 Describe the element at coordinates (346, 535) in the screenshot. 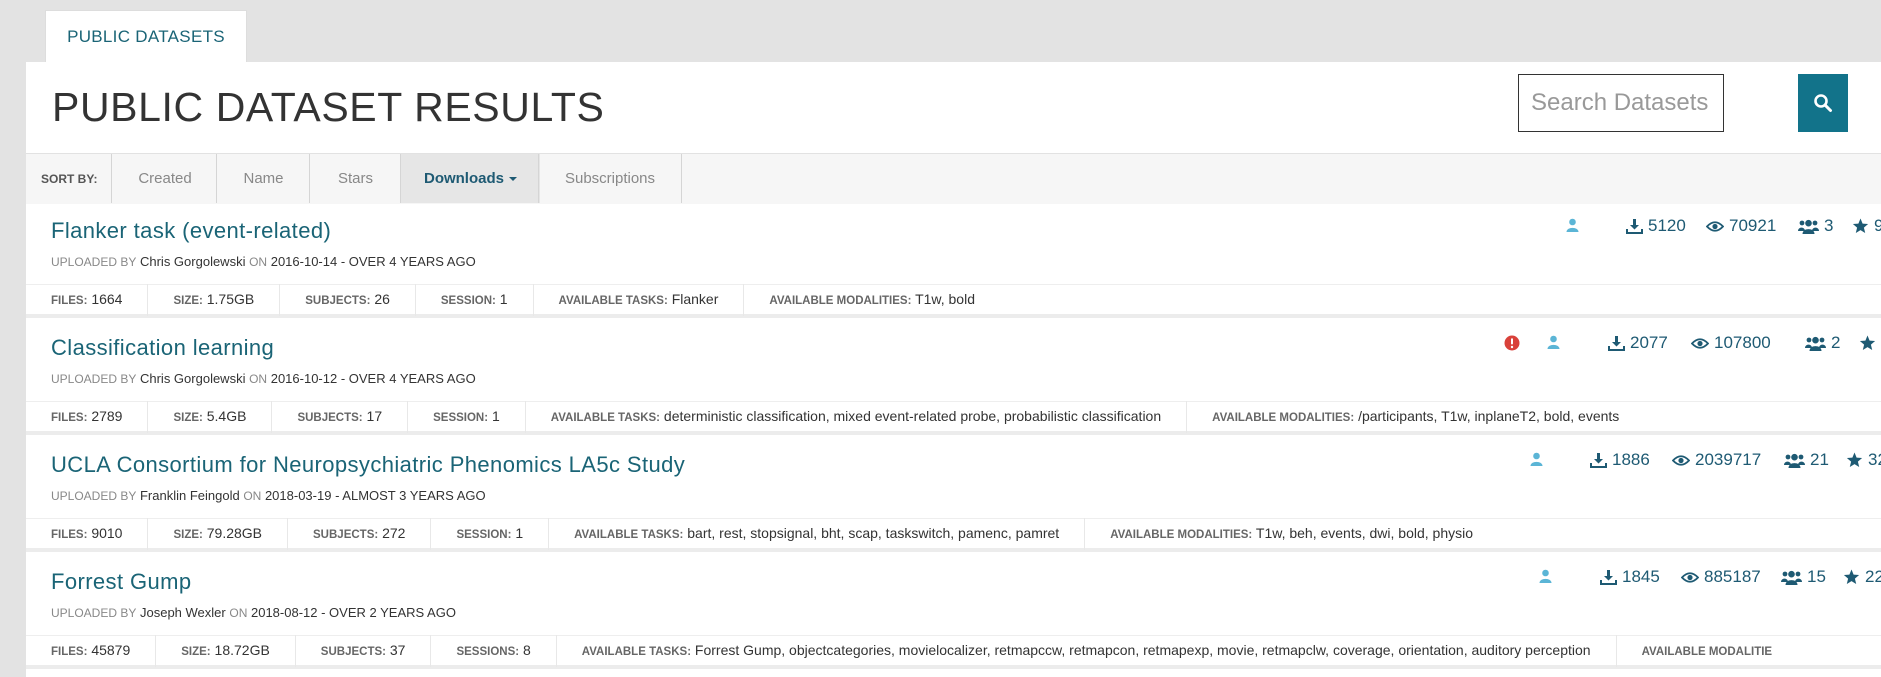

I see `subjects-label: SUBJECTS:` at that location.